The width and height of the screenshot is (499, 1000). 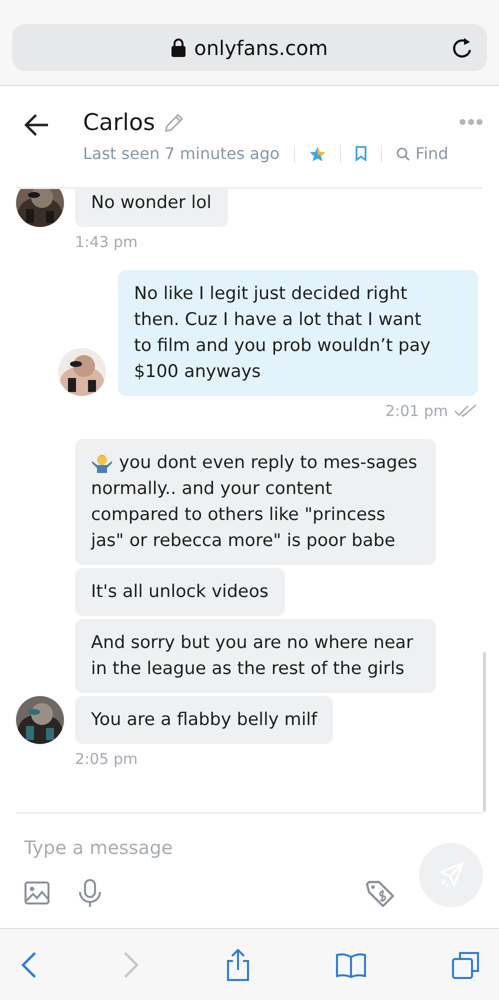 I want to click on message-time: 2:01 pm, so click(x=416, y=411).